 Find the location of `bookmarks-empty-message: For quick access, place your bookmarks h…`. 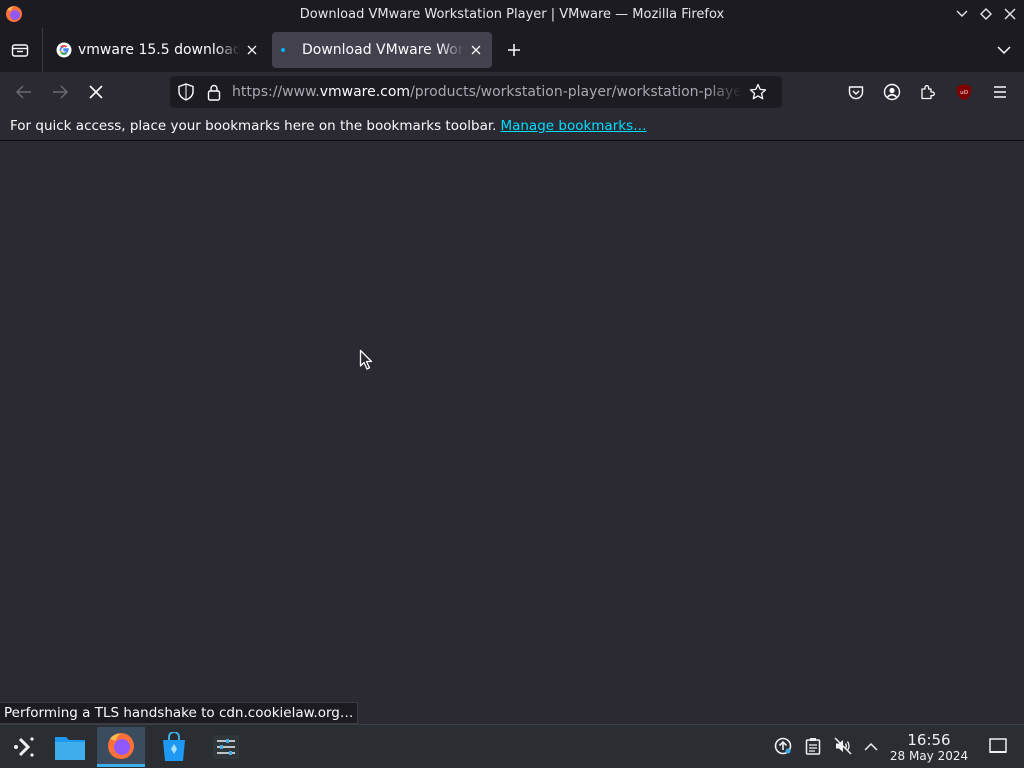

bookmarks-empty-message: For quick access, place your bookmarks h… is located at coordinates (253, 126).